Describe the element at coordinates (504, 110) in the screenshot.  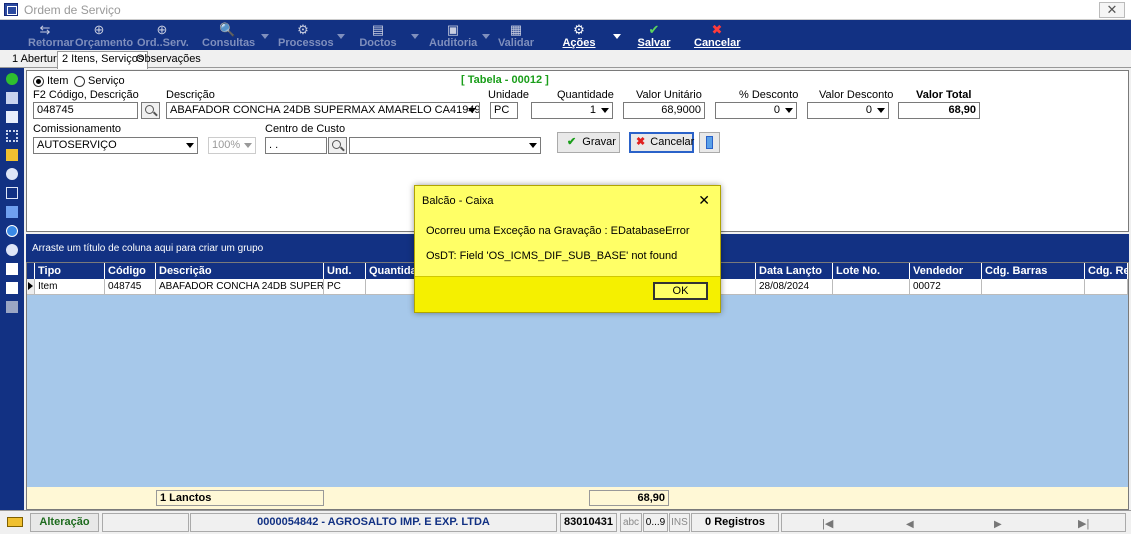
I see `unidade-input: PC` at that location.